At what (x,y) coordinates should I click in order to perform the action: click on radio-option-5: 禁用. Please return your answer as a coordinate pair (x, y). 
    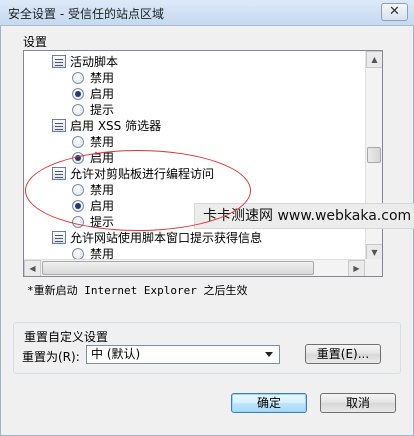
    Looking at the image, I should click on (93, 142).